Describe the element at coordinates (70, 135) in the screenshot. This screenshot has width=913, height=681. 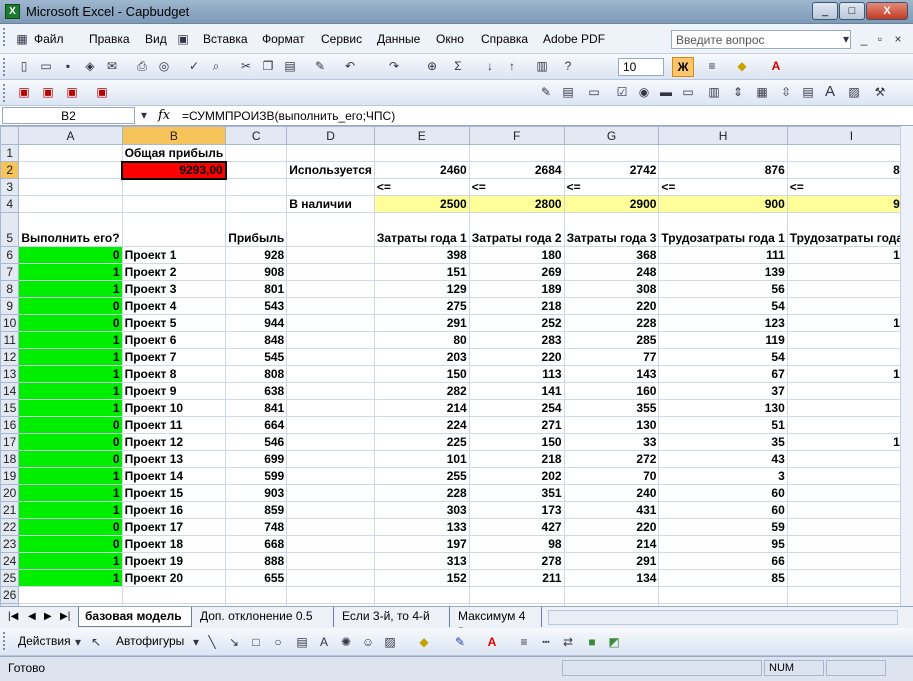
I see `column-header-a: A` at that location.